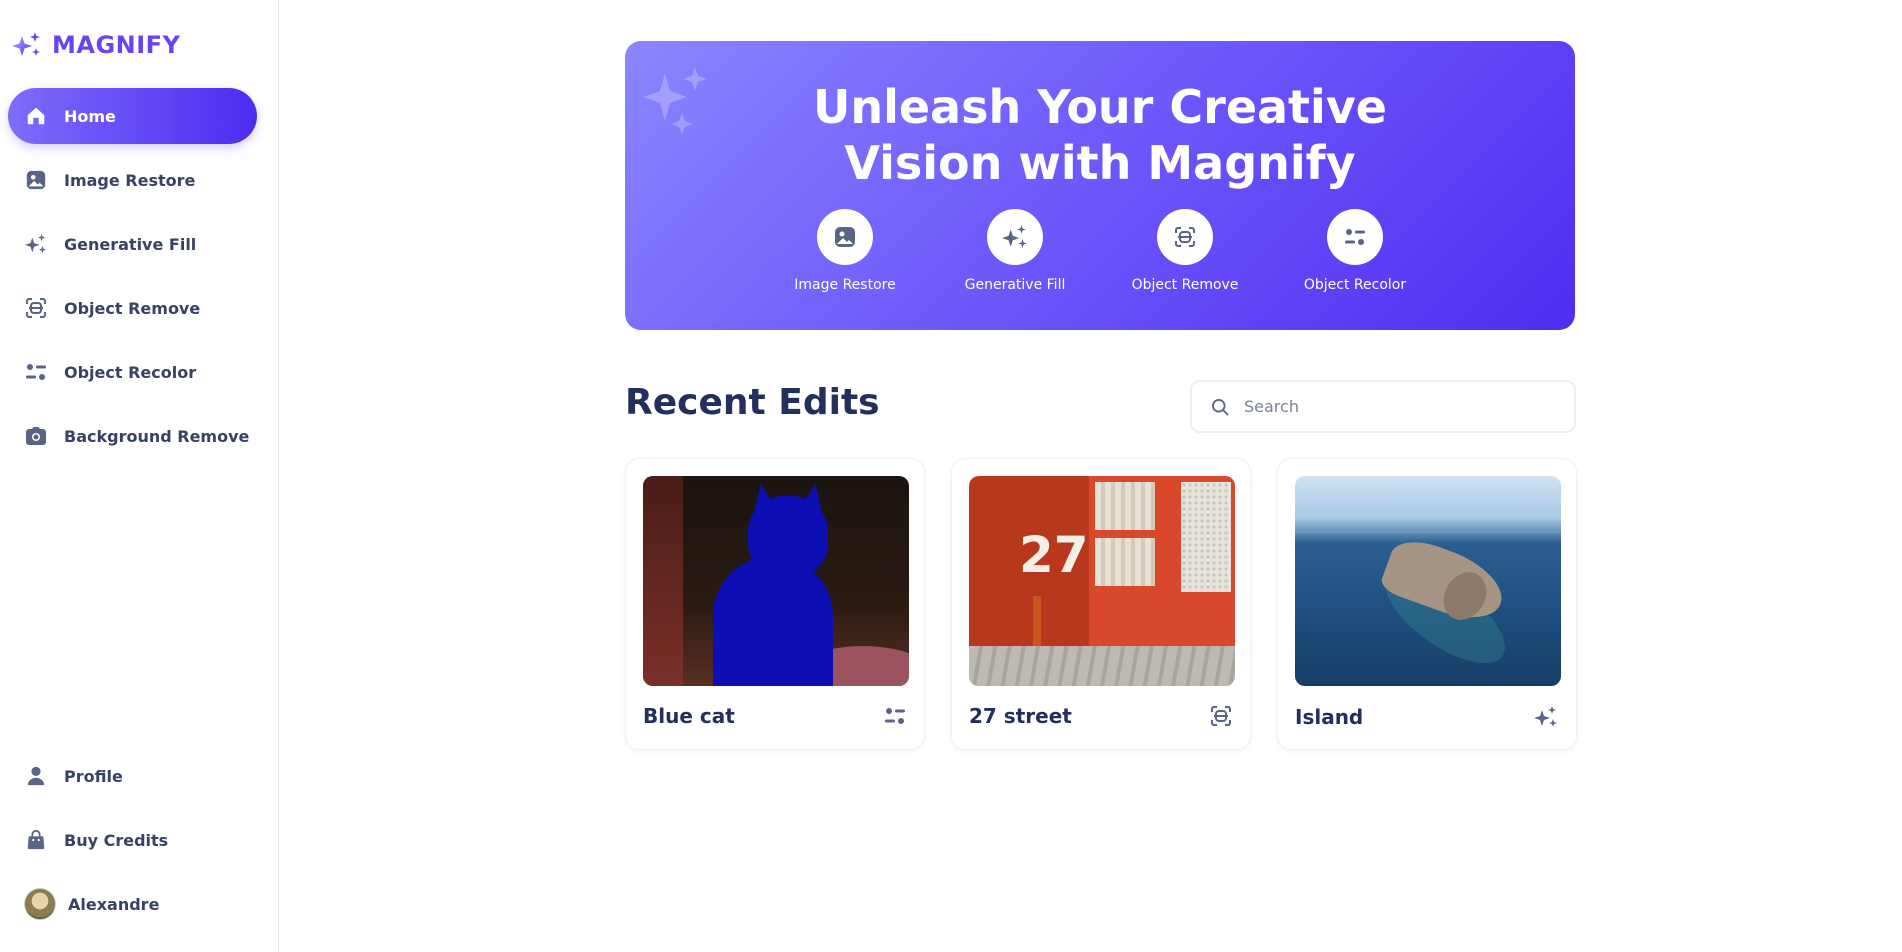  What do you see at coordinates (36, 840) in the screenshot?
I see `bag-icon` at bounding box center [36, 840].